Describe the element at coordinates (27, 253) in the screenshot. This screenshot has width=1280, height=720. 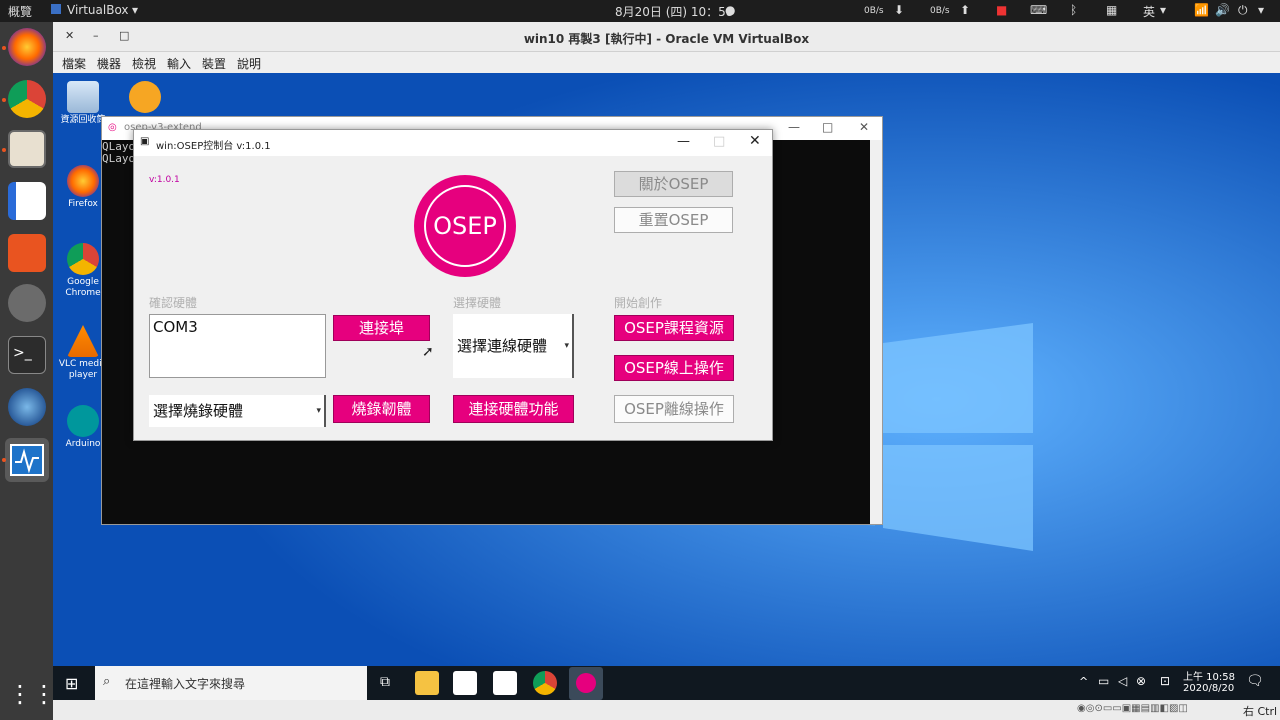
I see `software-center-icon` at that location.